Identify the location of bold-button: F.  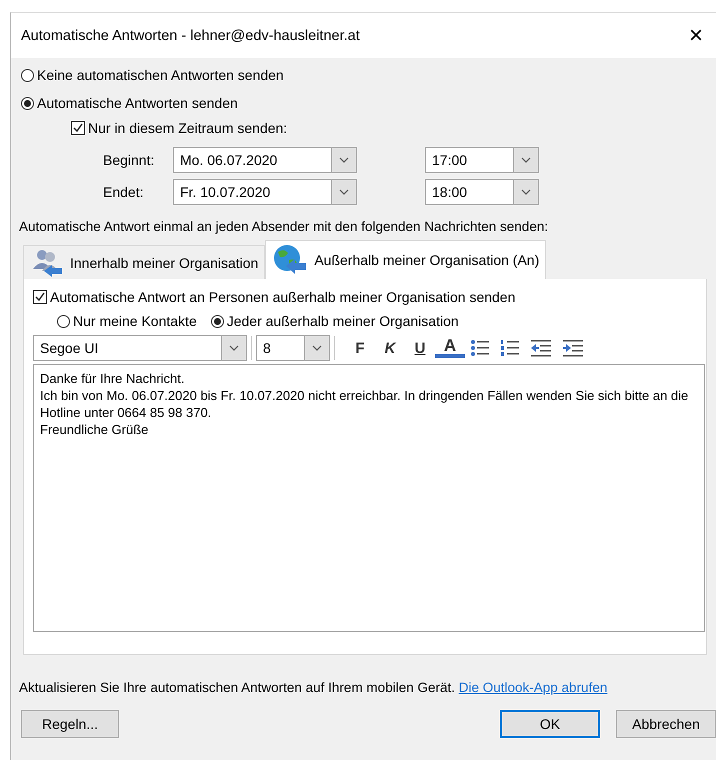
(360, 348).